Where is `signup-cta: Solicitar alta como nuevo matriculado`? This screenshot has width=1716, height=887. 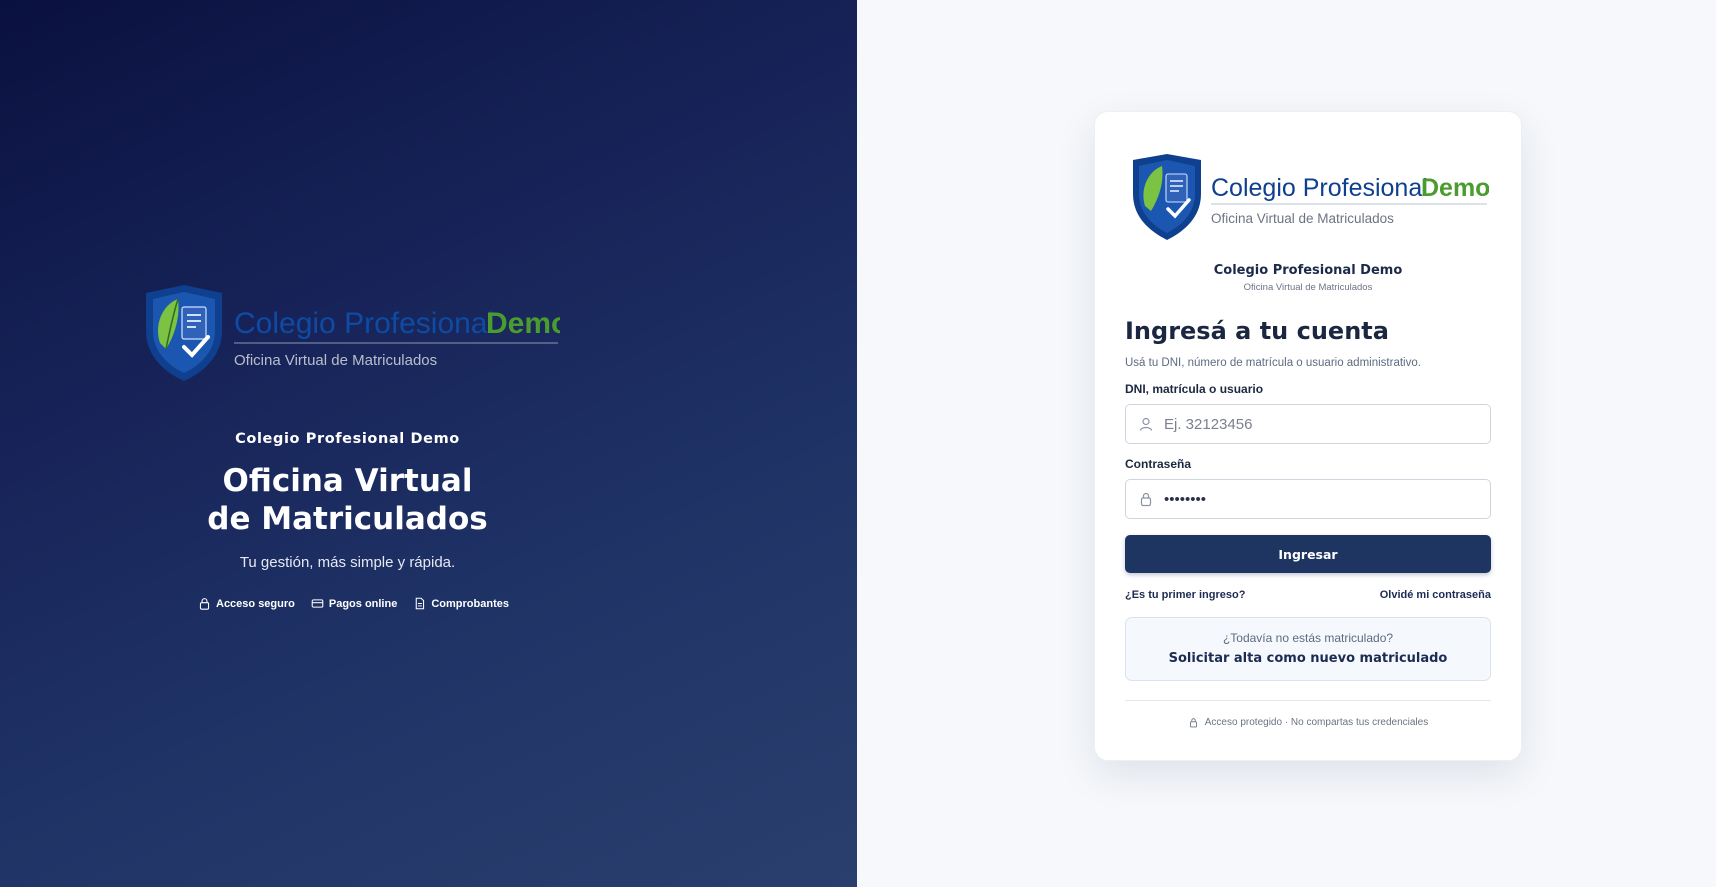 signup-cta: Solicitar alta como nuevo matriculado is located at coordinates (1308, 658).